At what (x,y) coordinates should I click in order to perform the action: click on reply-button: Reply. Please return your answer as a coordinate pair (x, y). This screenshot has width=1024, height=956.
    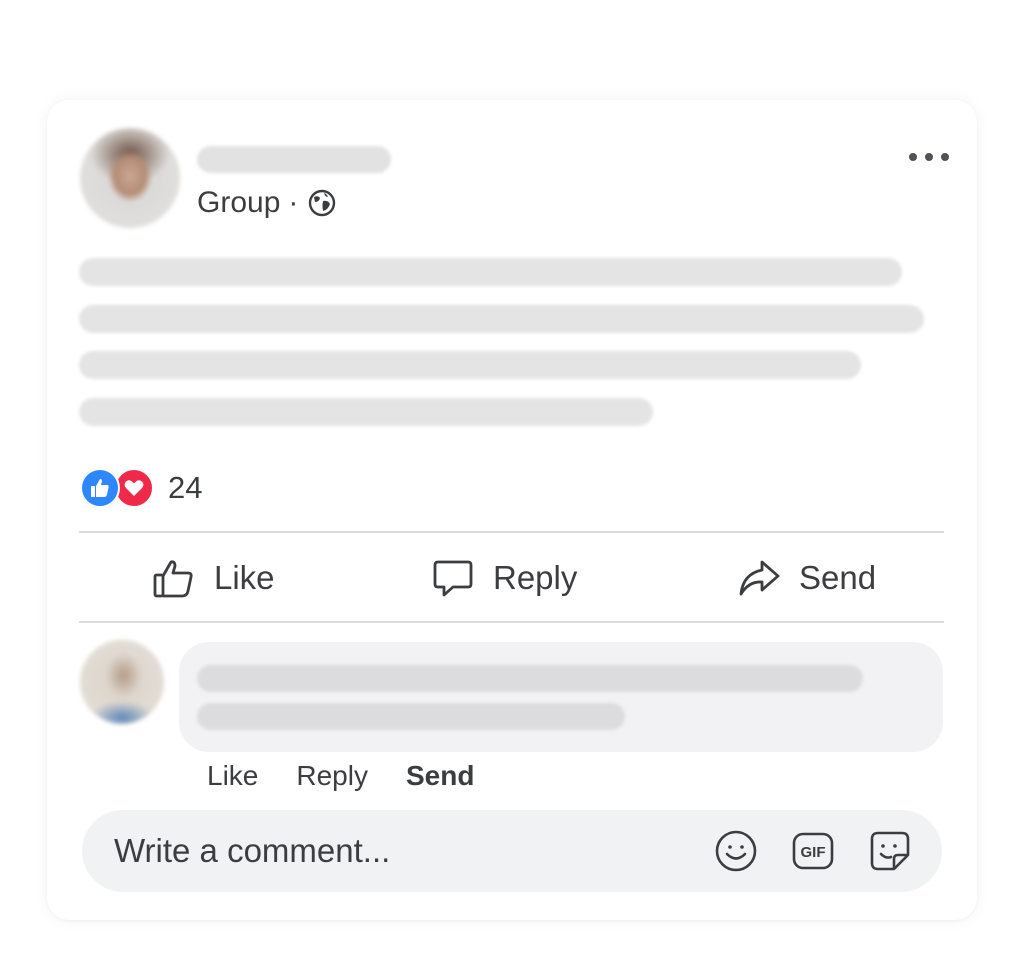
    Looking at the image, I should click on (504, 578).